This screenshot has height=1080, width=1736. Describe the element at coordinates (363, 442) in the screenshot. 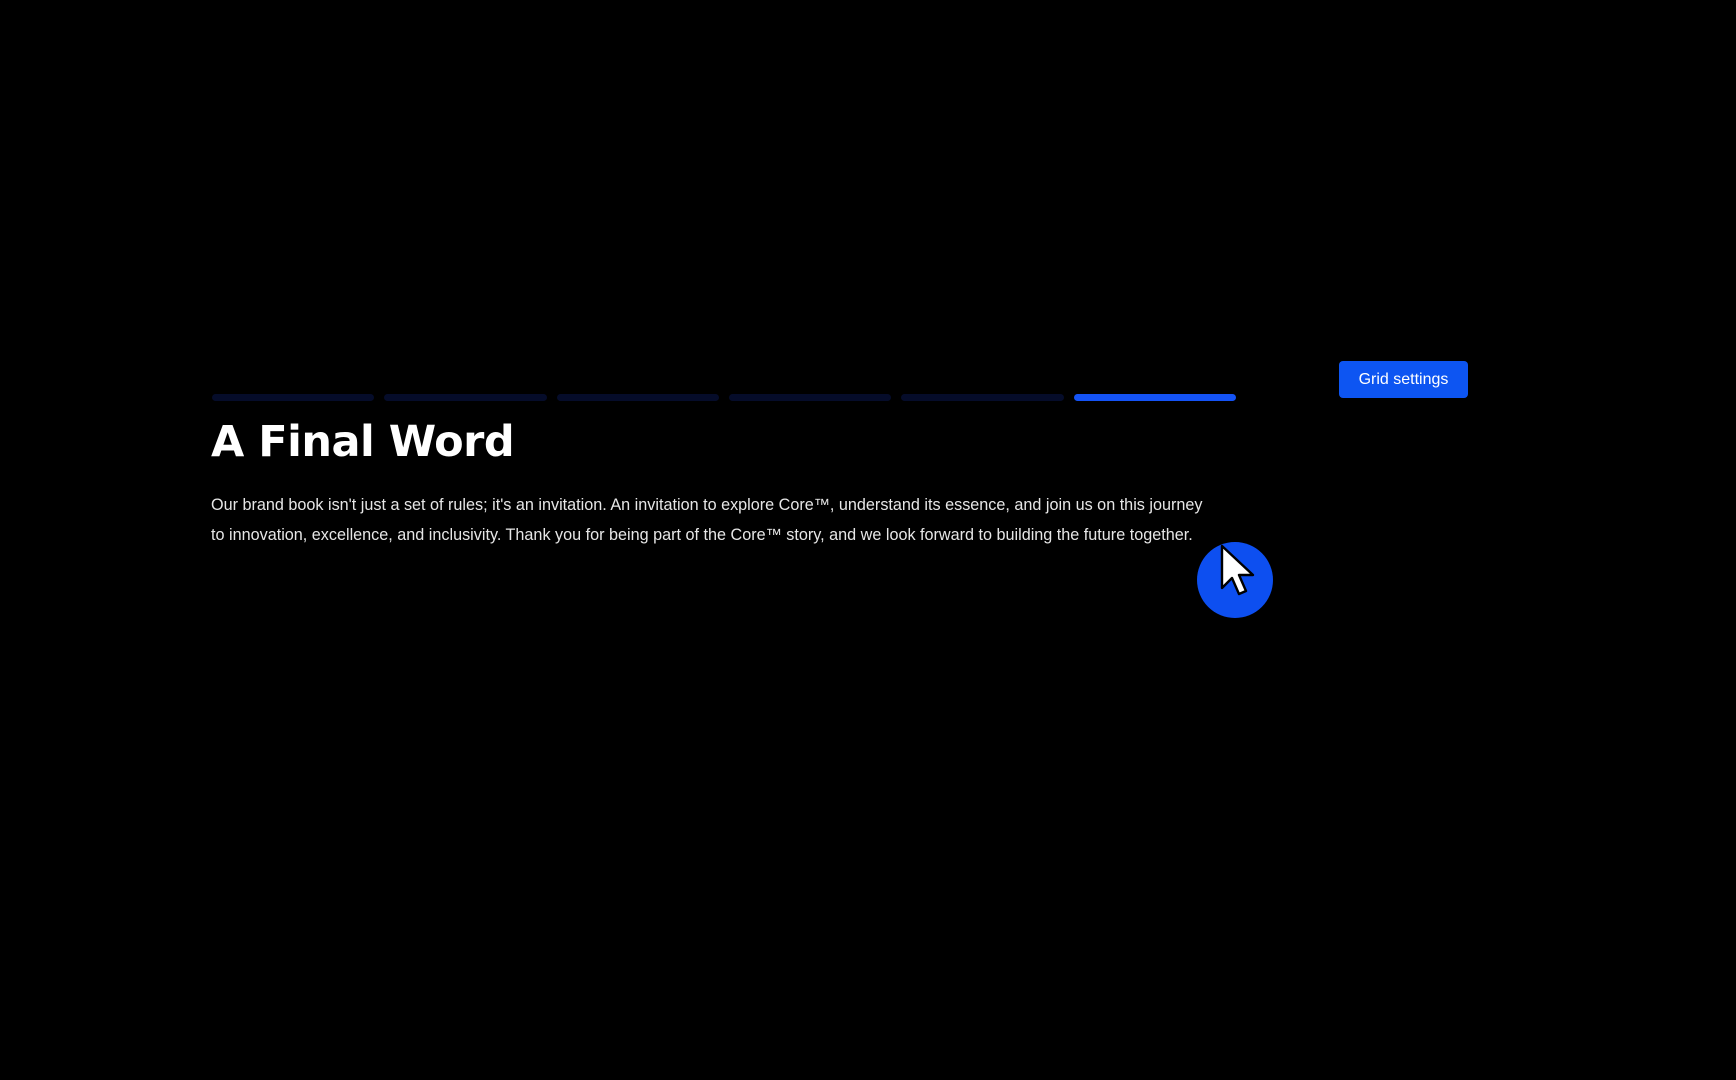

I see `page-title: A Final Word` at that location.